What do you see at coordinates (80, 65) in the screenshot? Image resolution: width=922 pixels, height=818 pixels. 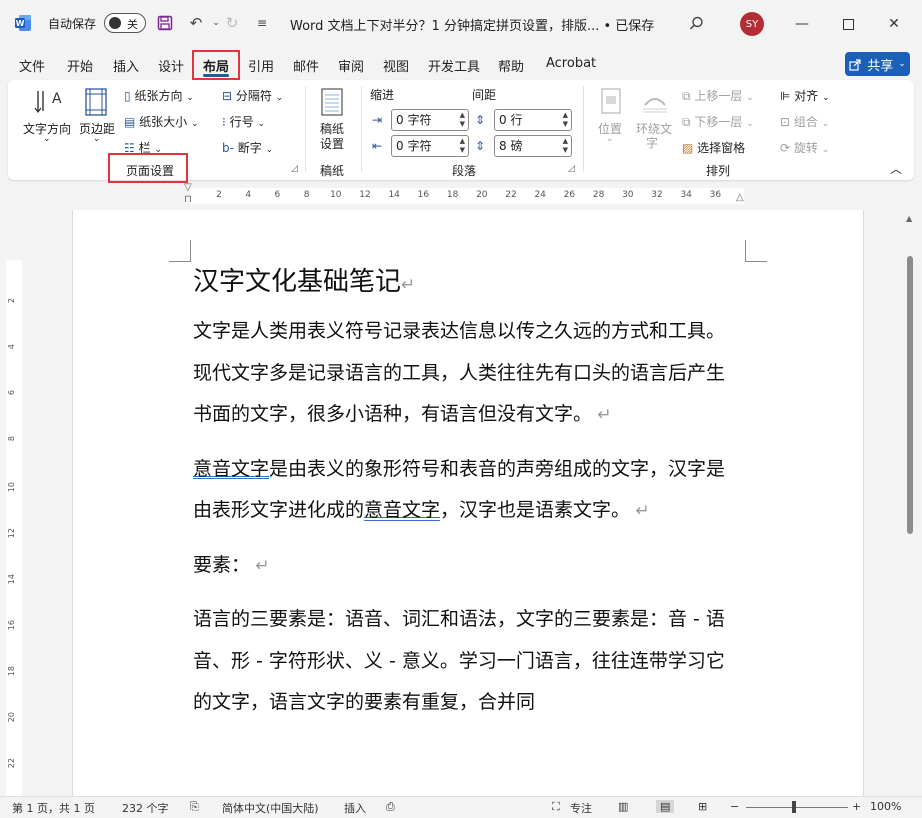 I see `tab-home: 开始` at bounding box center [80, 65].